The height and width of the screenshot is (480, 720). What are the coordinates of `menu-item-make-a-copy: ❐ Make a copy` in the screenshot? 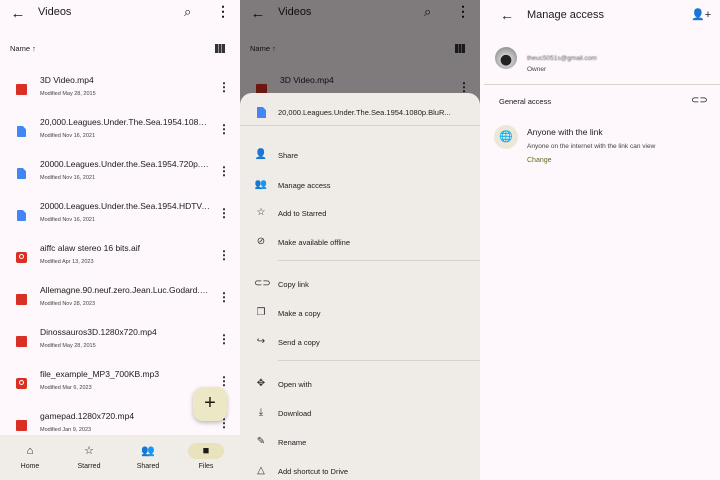 It's located at (360, 314).